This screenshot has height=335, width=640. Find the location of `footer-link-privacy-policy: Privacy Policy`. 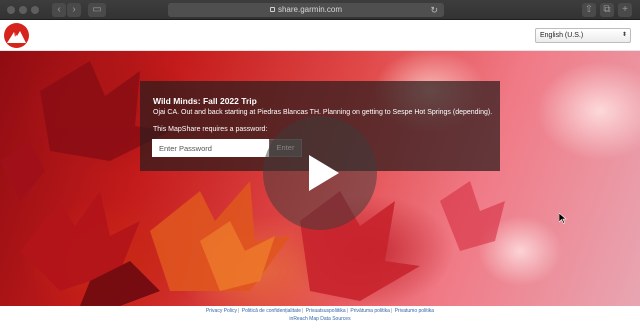

footer-link-privacy-policy: Privacy Policy is located at coordinates (221, 311).